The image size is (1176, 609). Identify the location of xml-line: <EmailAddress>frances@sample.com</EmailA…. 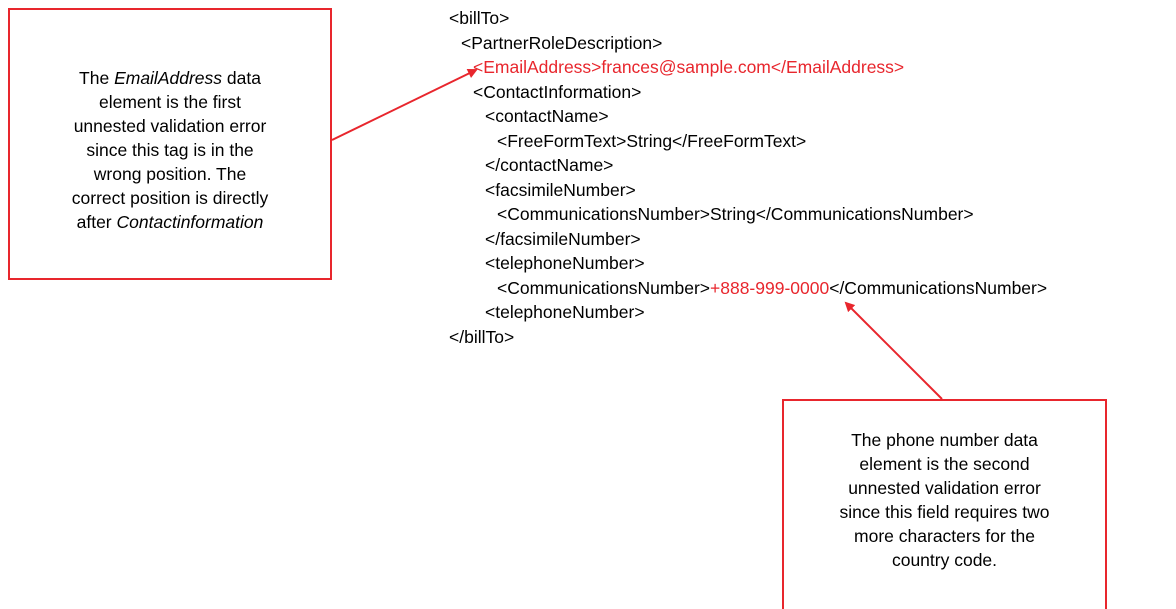
(748, 67).